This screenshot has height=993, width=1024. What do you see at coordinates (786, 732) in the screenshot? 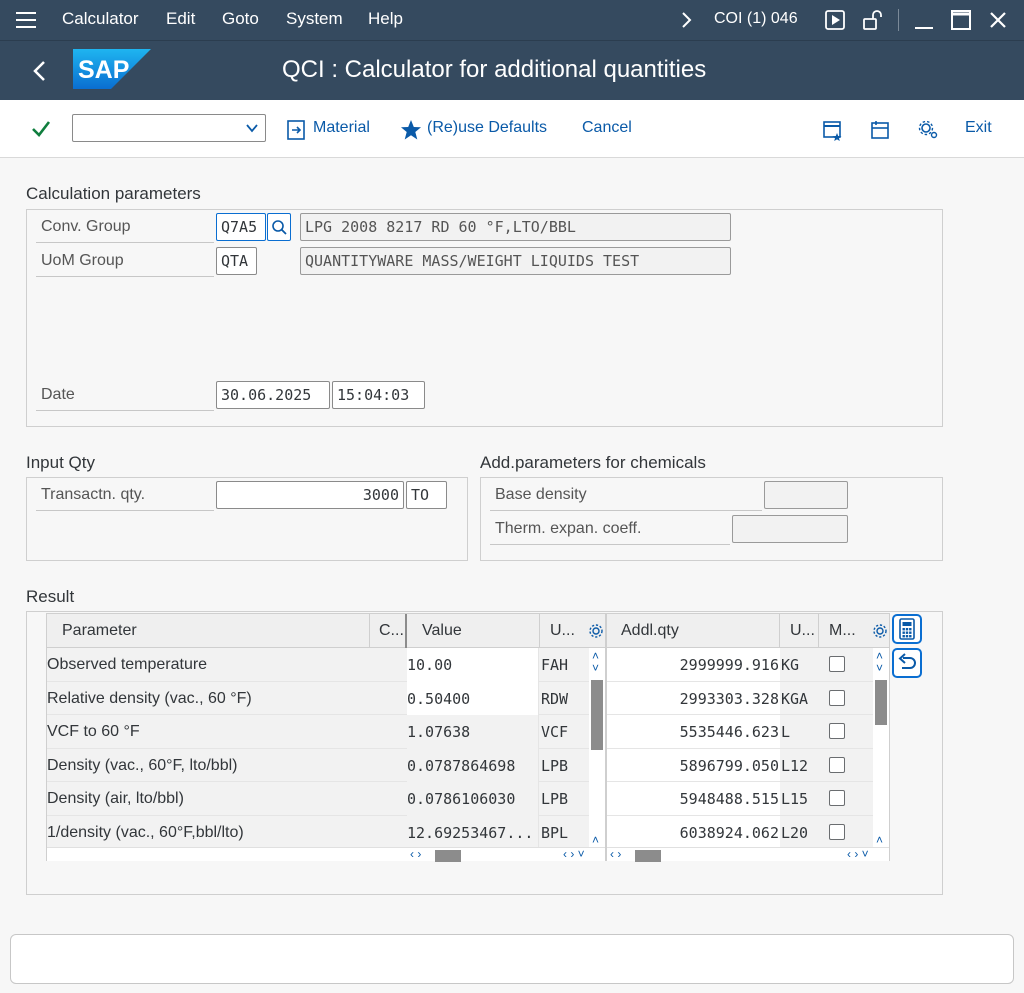
I see `addl-unit-cell: L` at bounding box center [786, 732].